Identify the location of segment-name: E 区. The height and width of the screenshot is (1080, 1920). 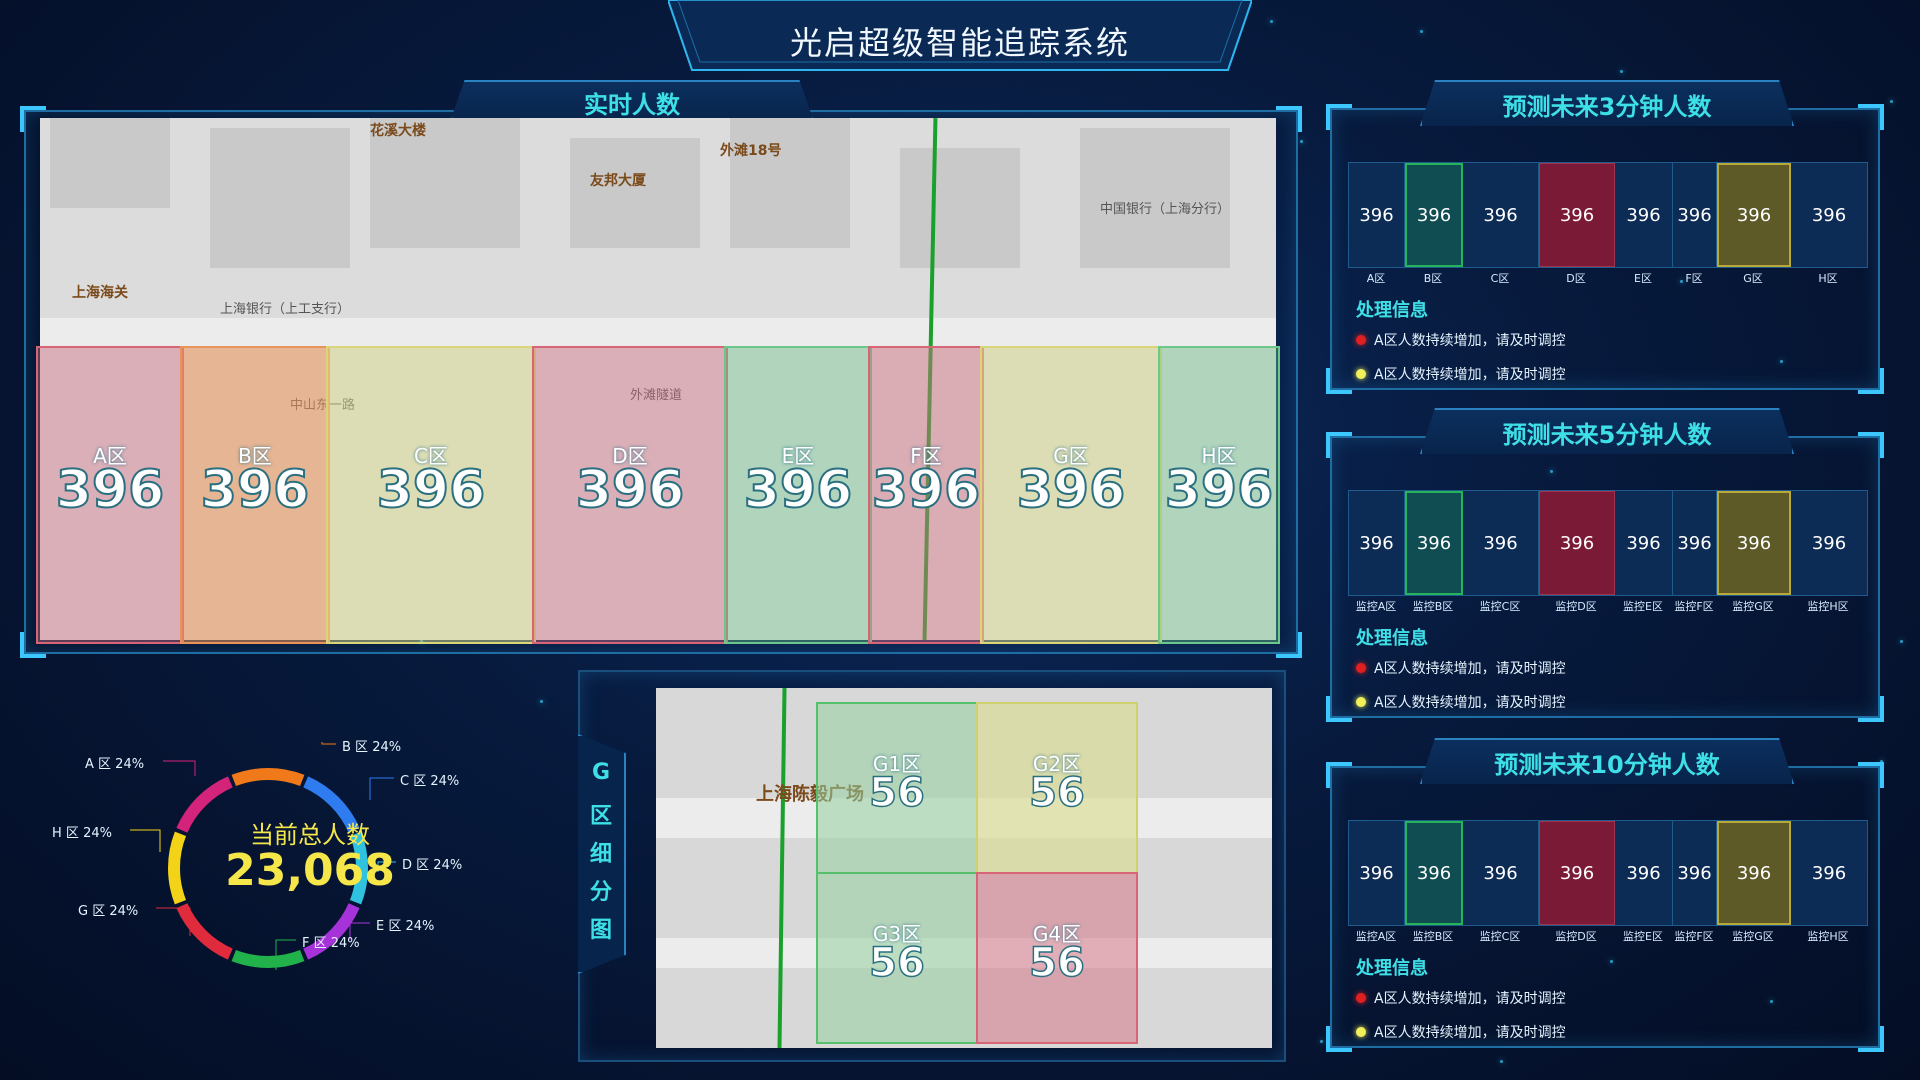
(389, 926).